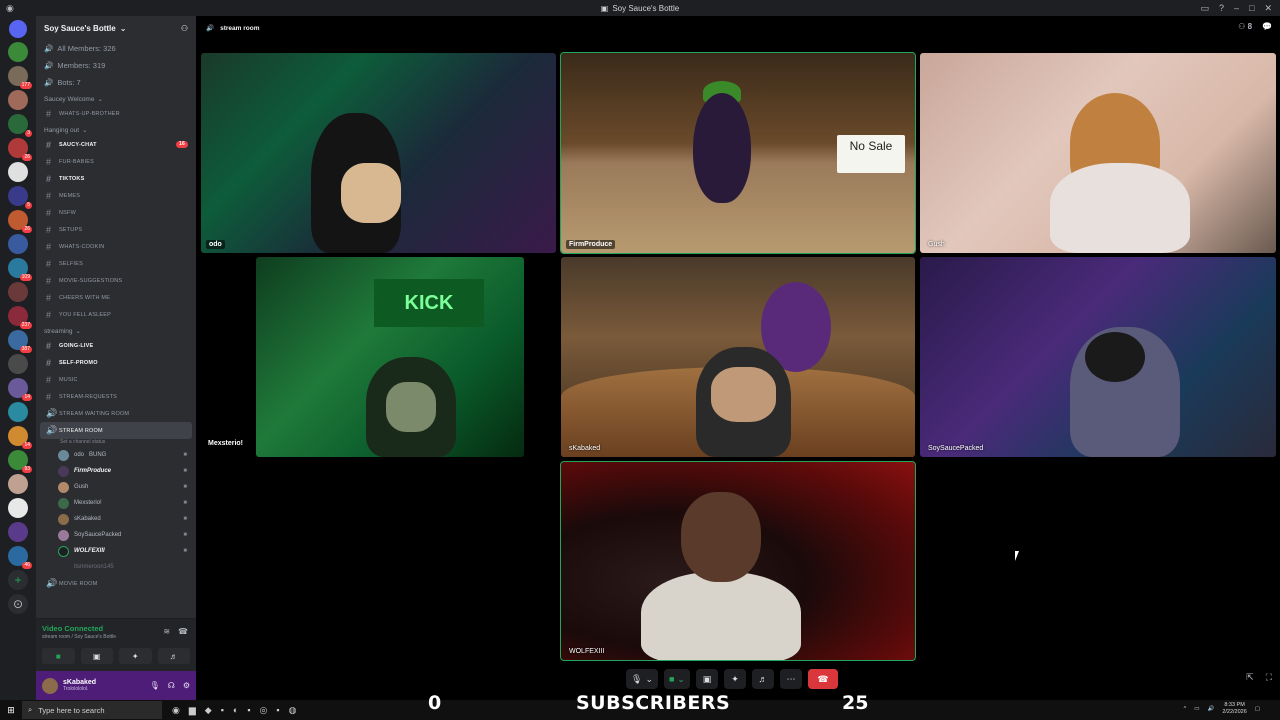 The width and height of the screenshot is (1280, 720). Describe the element at coordinates (116, 535) in the screenshot. I see `voice-user: SoySaucePacked ■` at that location.